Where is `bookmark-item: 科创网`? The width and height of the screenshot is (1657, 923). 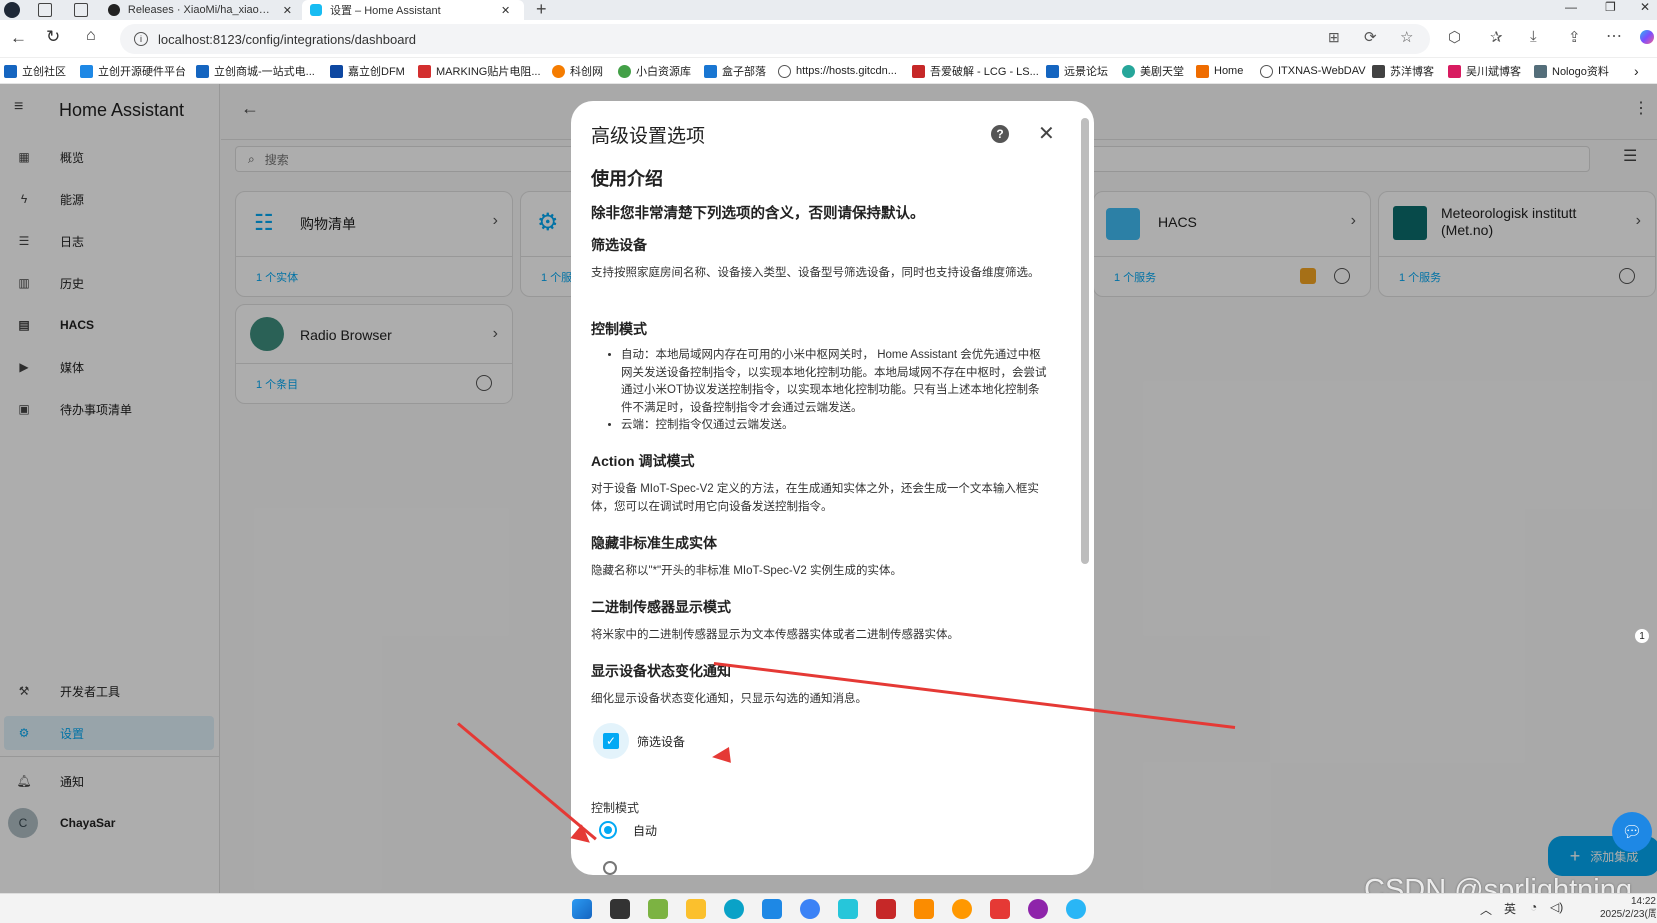
bookmark-item: 科创网 is located at coordinates (577, 71).